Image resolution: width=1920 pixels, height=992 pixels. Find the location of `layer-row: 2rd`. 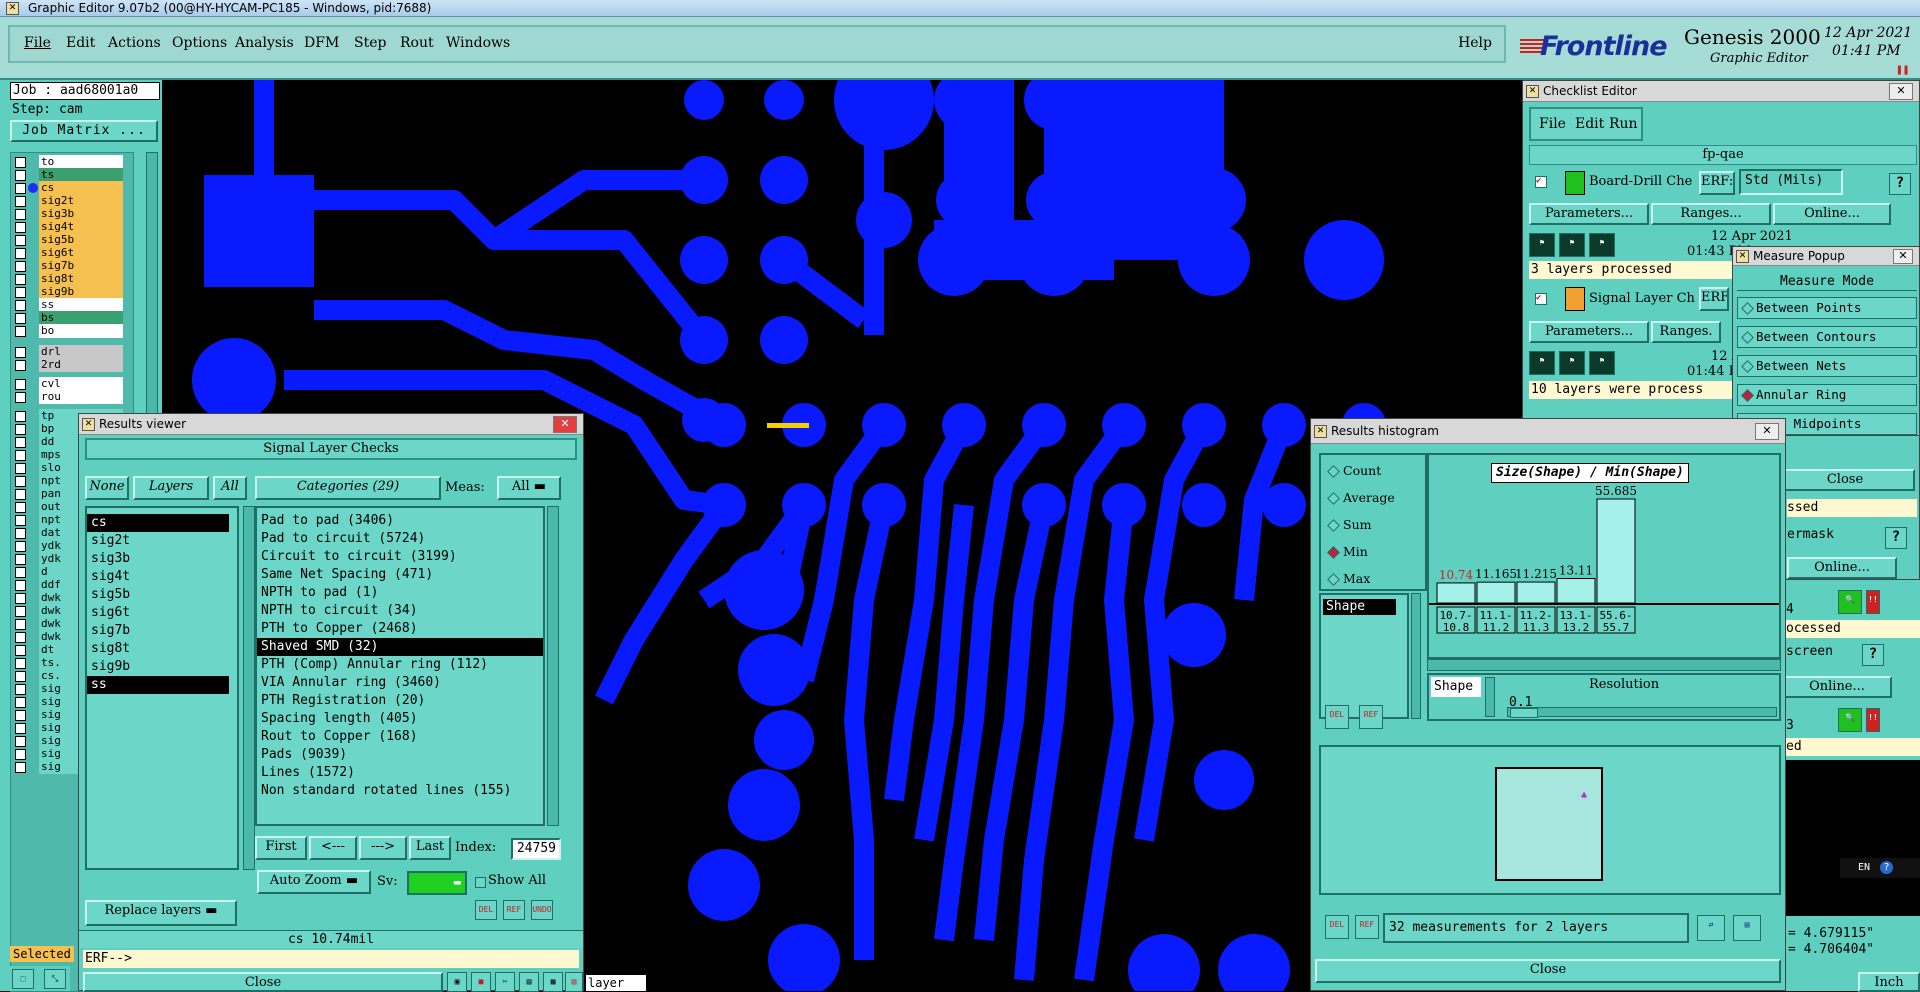

layer-row: 2rd is located at coordinates (71, 365).